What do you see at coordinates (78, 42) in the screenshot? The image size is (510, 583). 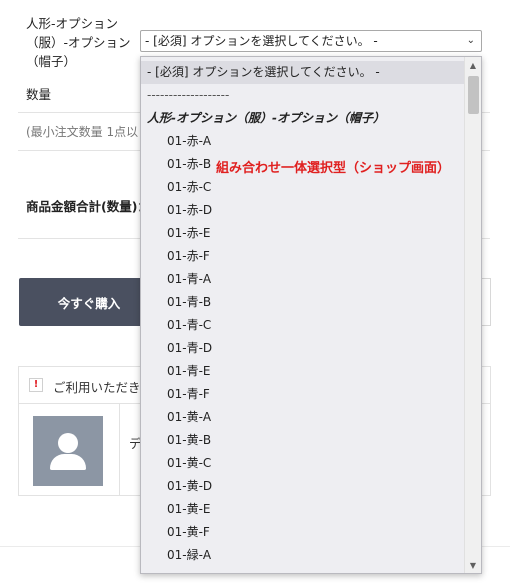 I see `option-label: 人形-オプション（服）-オプション（帽子）` at bounding box center [78, 42].